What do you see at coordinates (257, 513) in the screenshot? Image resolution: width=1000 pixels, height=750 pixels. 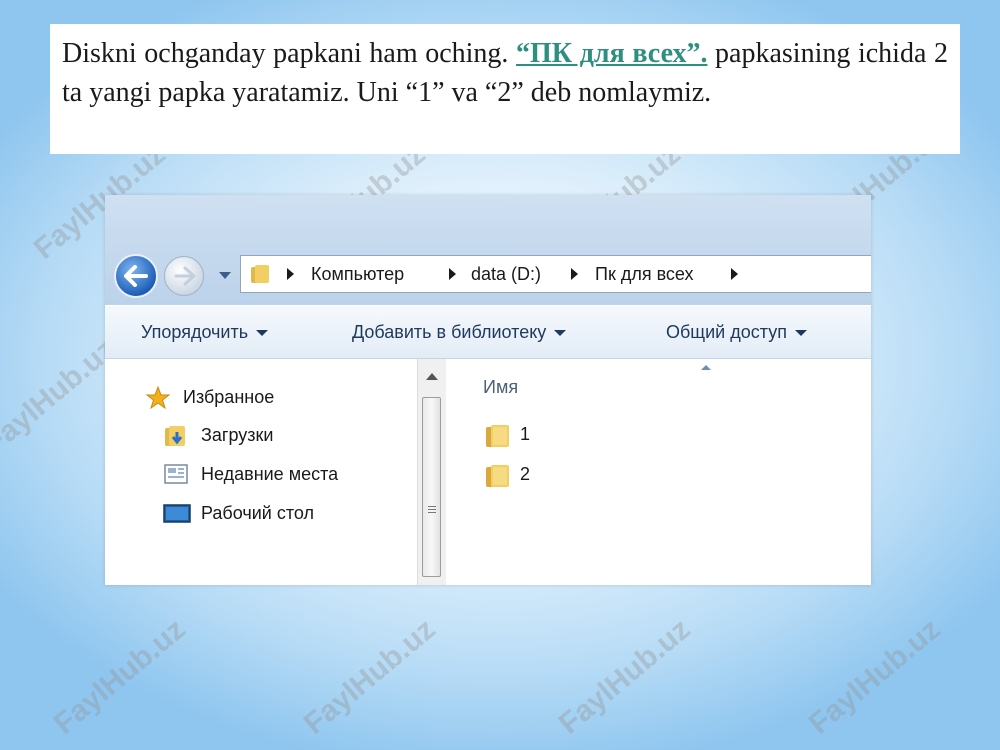 I see `nav-item-label: Рабочий стол` at bounding box center [257, 513].